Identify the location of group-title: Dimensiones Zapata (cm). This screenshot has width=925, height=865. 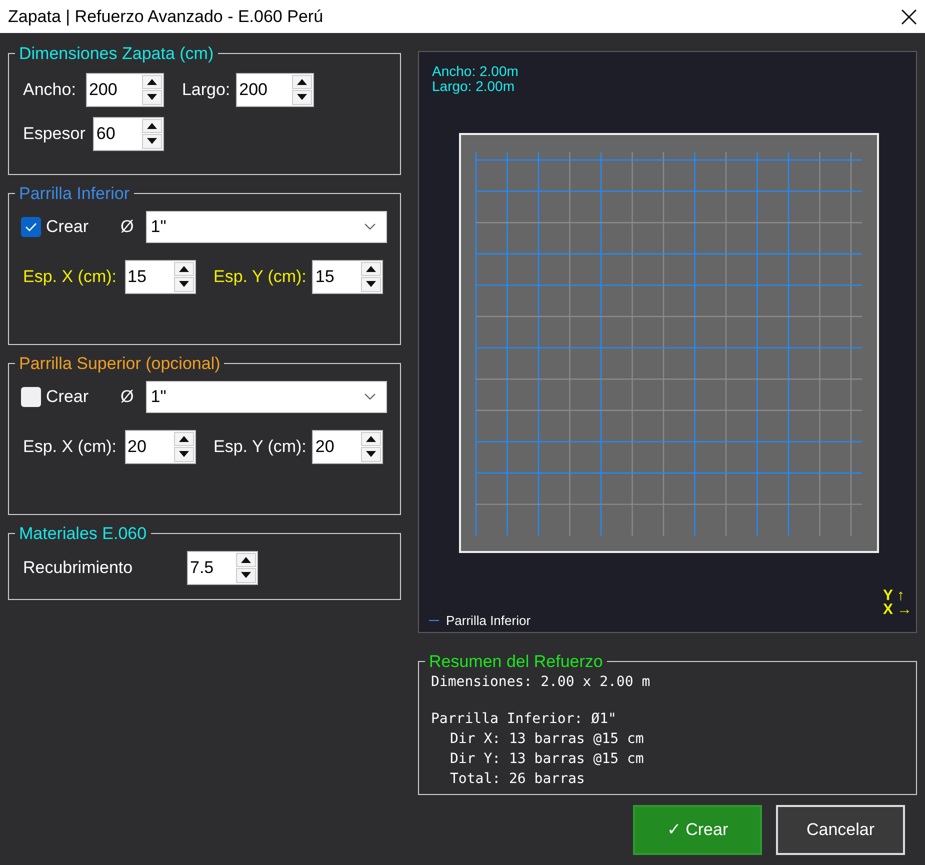
(116, 54).